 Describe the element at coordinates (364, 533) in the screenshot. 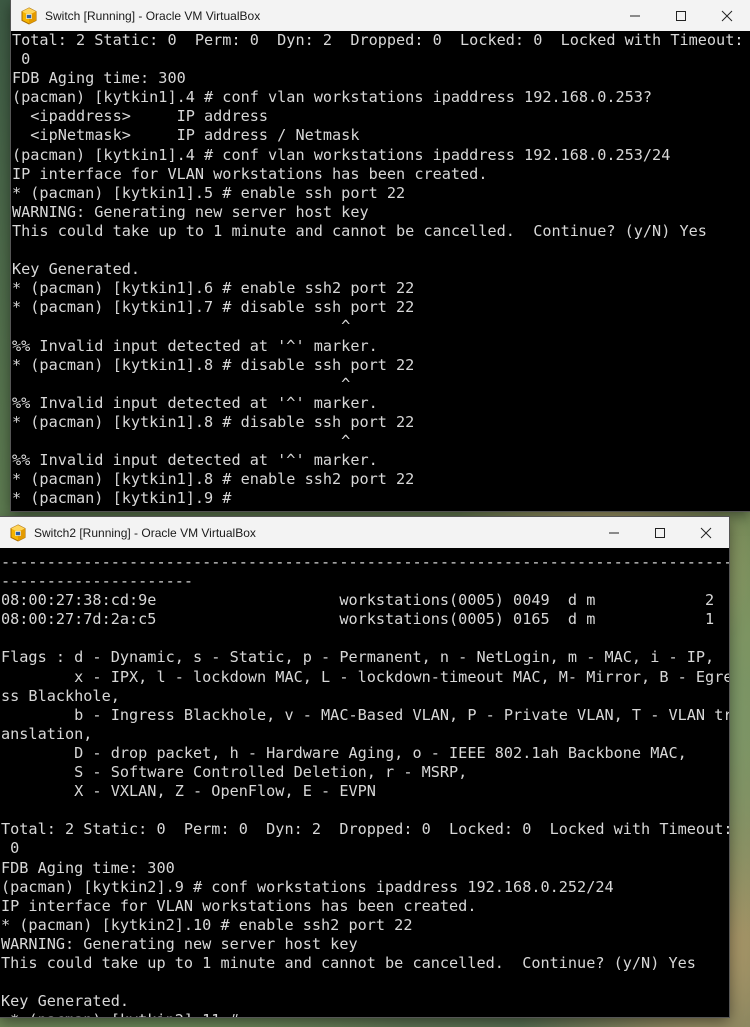

I see `window-titlebar: Switch2 [Running] - Oracle VM VirtualBox` at that location.